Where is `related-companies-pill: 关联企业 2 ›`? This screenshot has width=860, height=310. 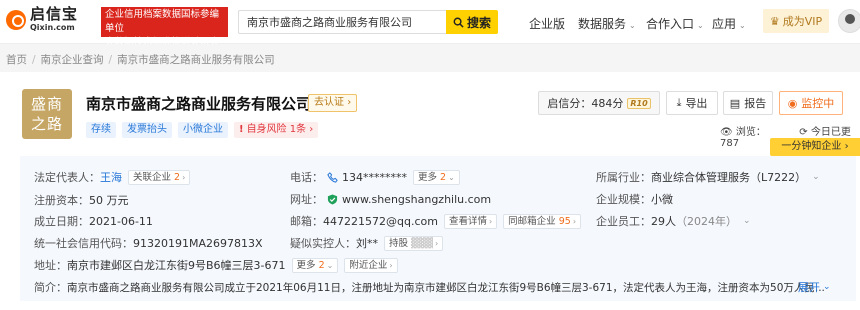 related-companies-pill: 关联企业 2 › is located at coordinates (159, 177).